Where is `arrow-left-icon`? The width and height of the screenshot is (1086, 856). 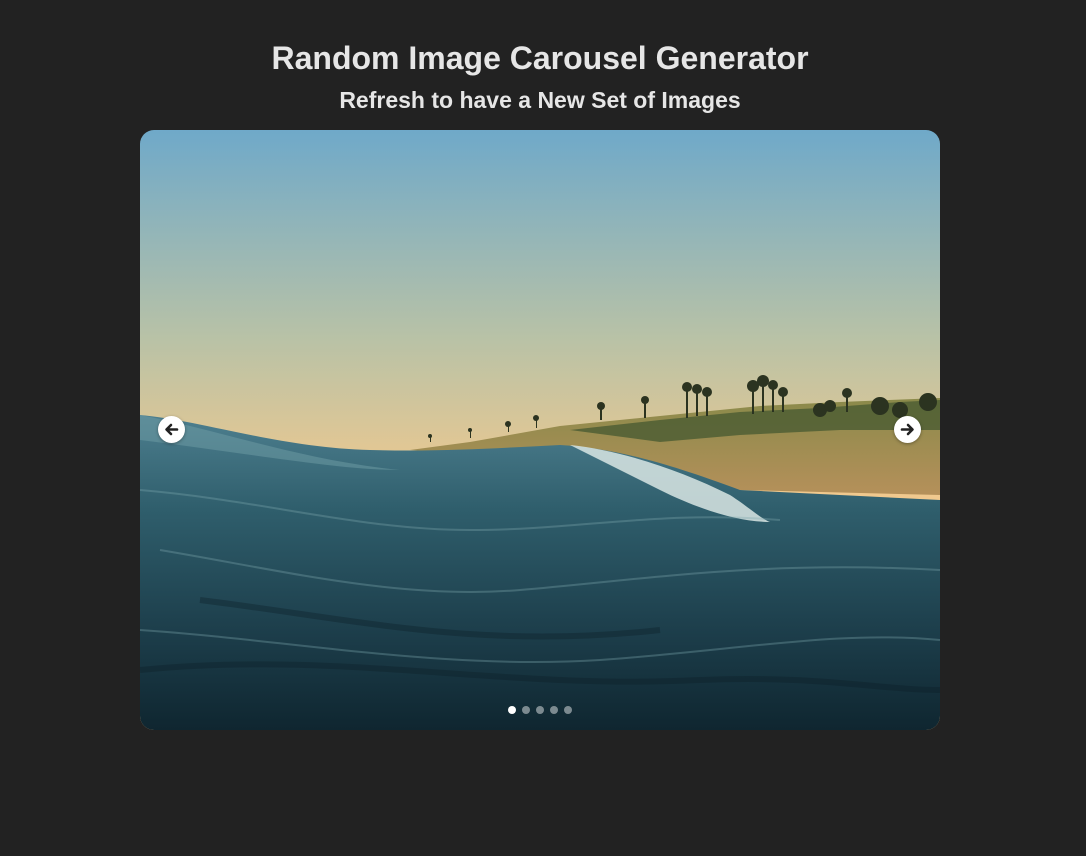
arrow-left-icon is located at coordinates (172, 429).